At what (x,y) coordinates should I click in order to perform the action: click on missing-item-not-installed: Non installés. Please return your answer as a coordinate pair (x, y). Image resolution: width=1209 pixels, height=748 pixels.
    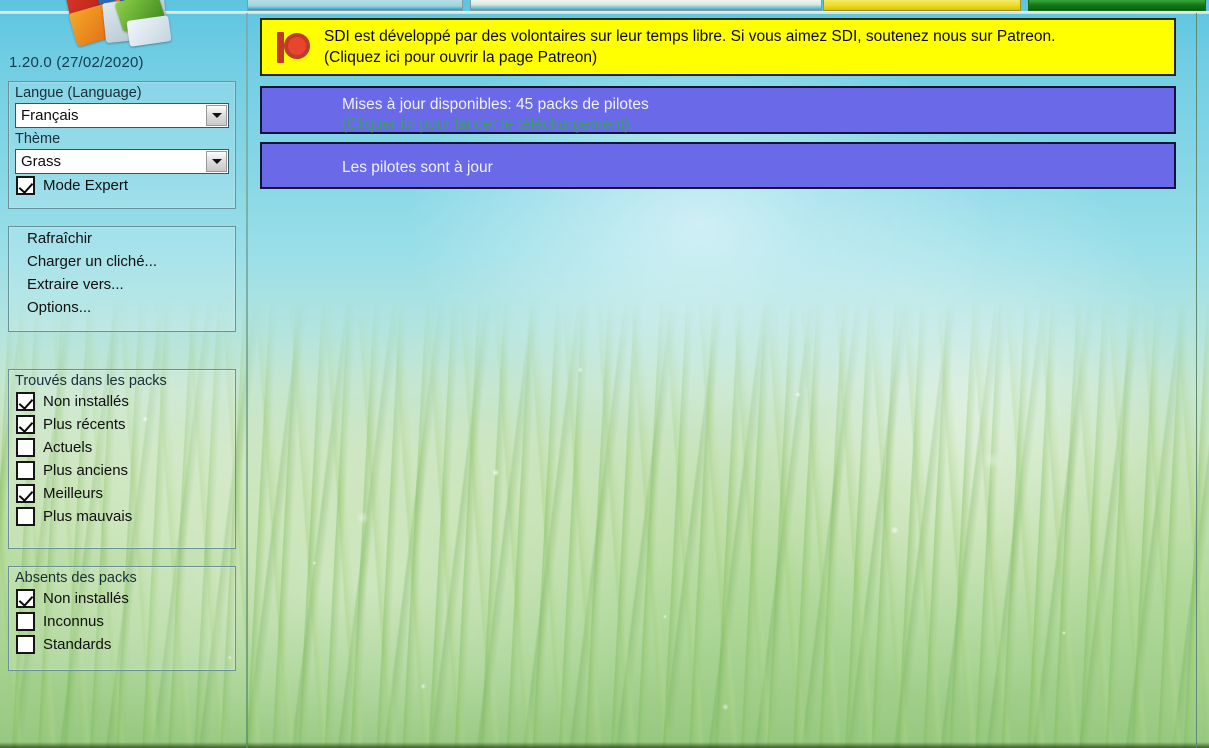
    Looking at the image, I should click on (122, 598).